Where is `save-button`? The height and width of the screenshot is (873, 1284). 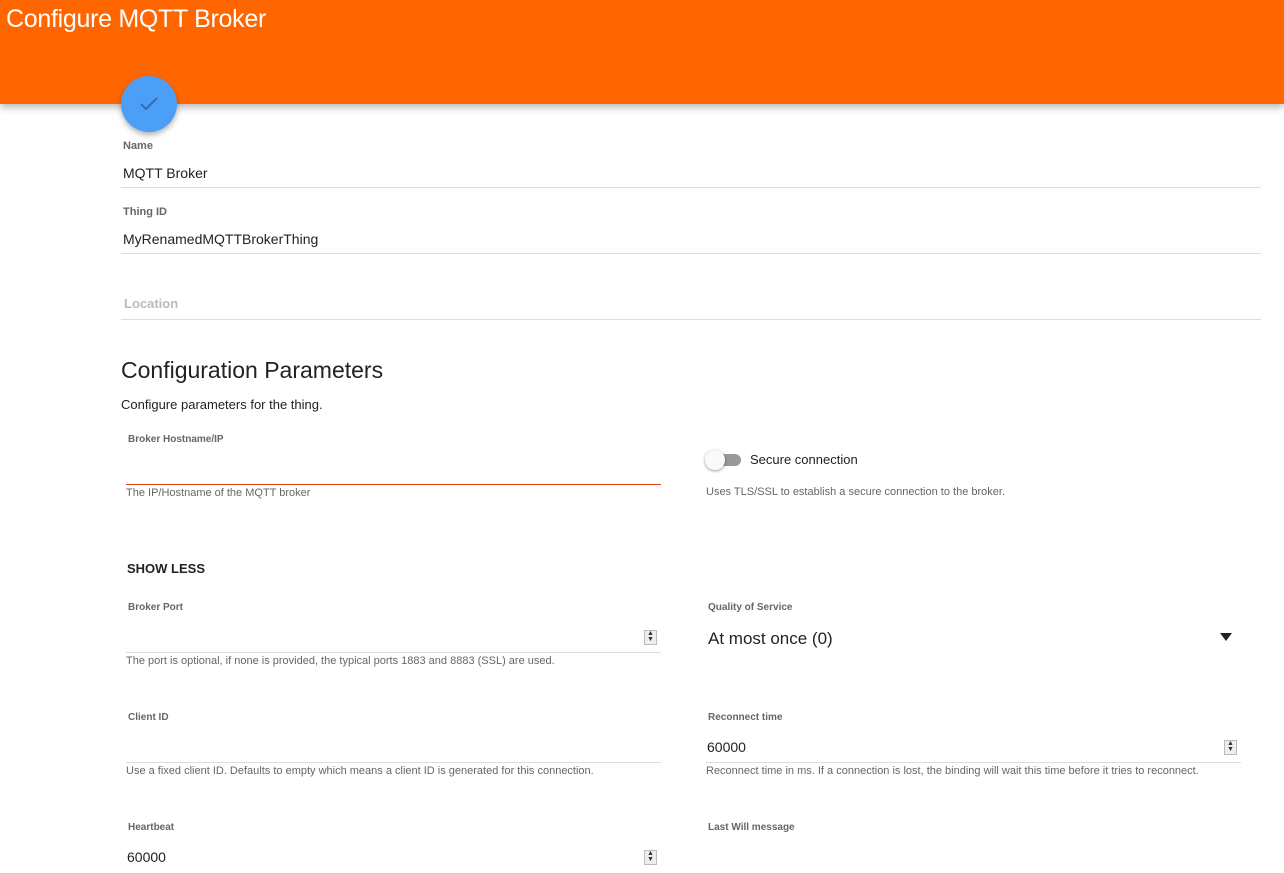
save-button is located at coordinates (149, 104).